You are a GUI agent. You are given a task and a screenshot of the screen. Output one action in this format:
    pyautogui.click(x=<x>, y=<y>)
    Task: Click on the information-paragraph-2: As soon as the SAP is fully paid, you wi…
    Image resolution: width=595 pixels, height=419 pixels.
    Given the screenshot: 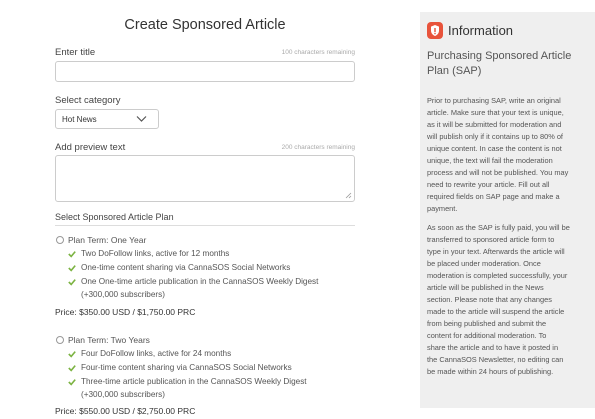 What is the action you would take?
    pyautogui.click(x=498, y=299)
    